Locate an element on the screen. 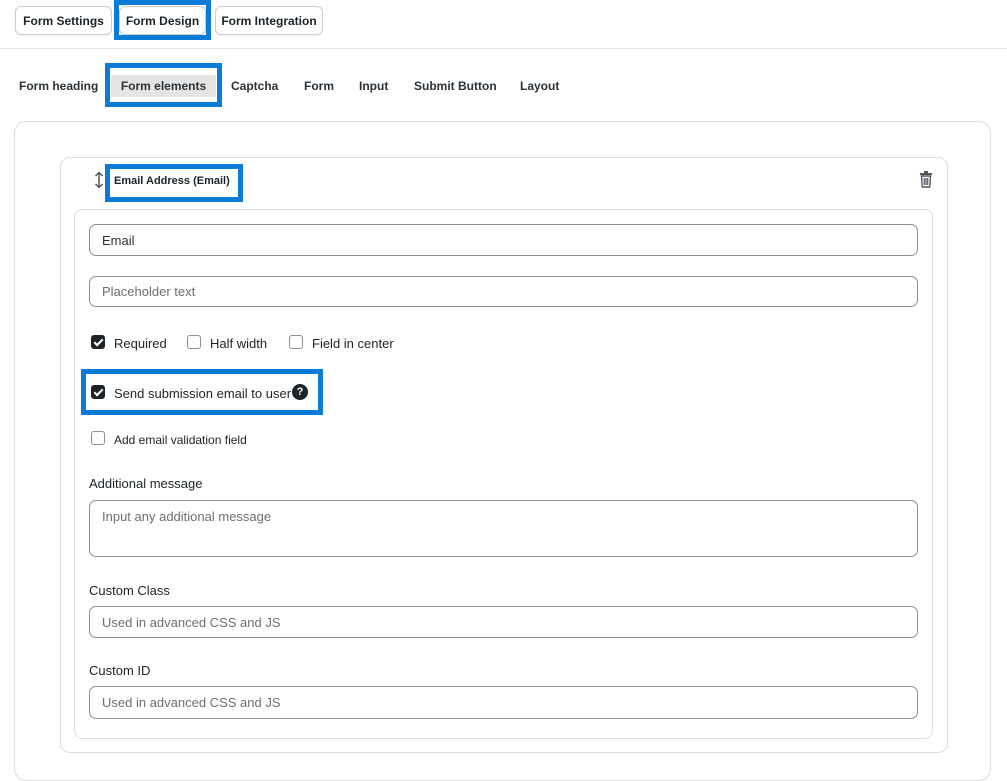  subtab-submit-button: Submit Button is located at coordinates (455, 86).